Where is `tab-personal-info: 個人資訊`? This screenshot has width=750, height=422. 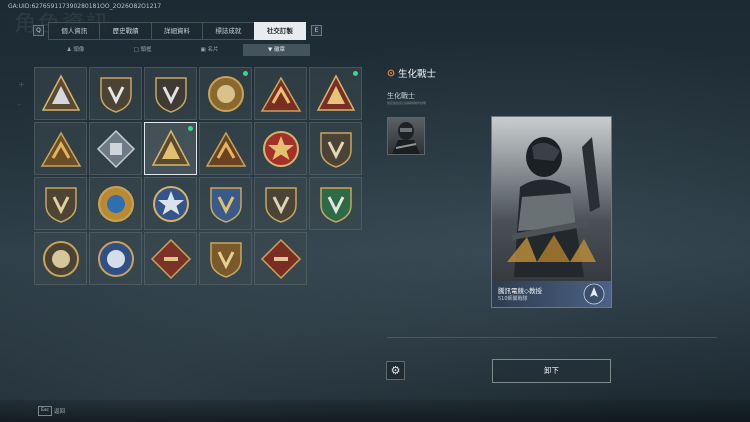 tab-personal-info: 個人資訊 is located at coordinates (74, 31).